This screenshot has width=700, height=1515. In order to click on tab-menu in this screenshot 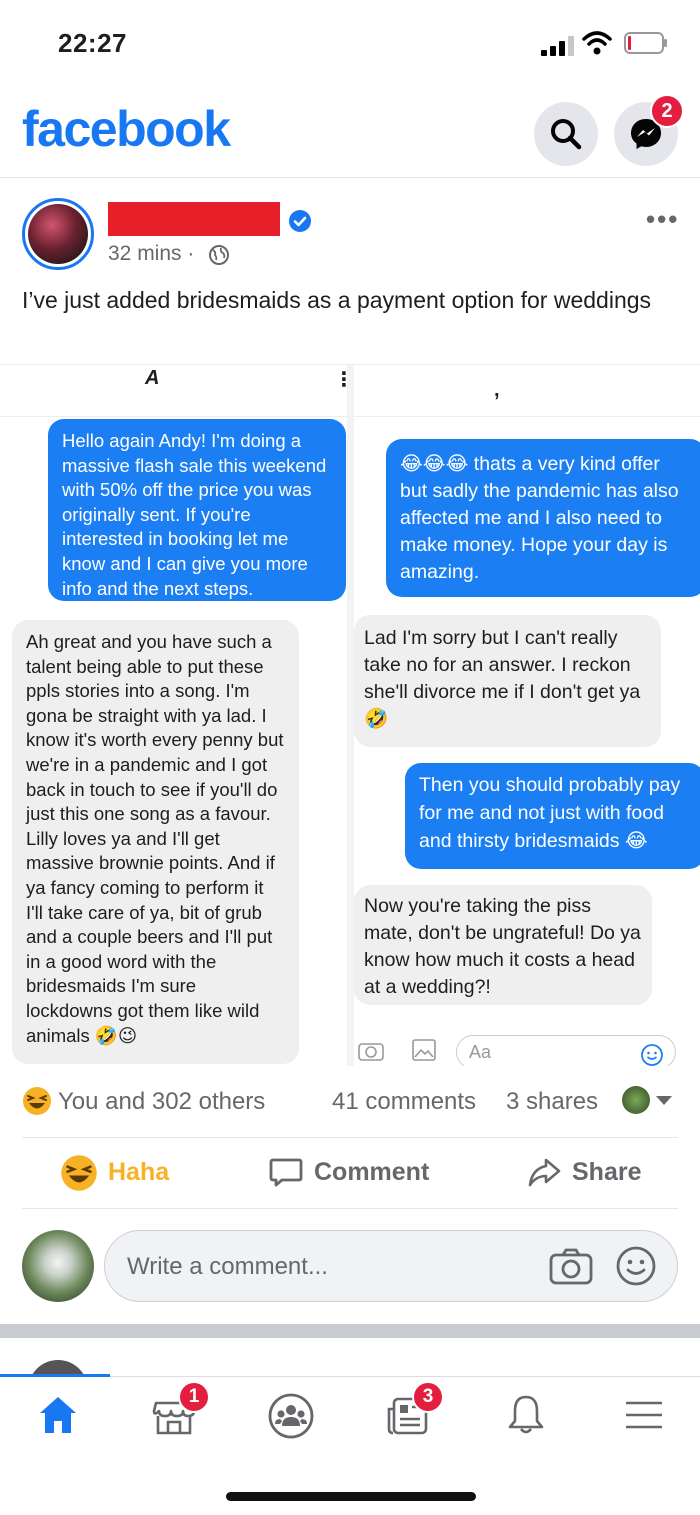, I will do `click(645, 1416)`.